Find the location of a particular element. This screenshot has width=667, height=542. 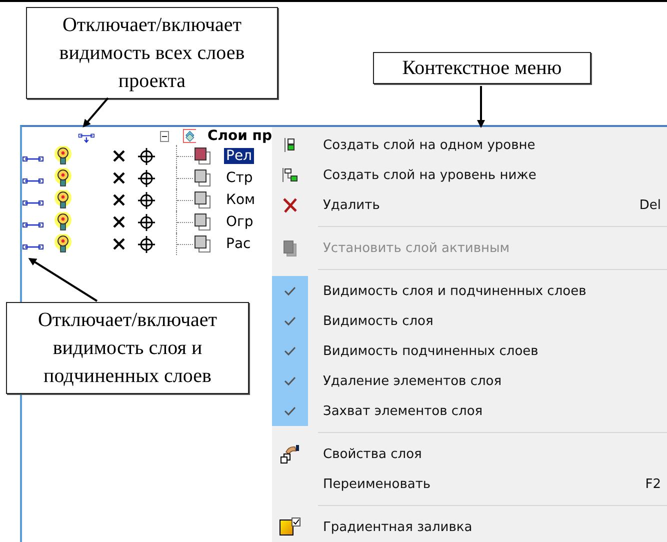

menu-item: Видимость слоя и подчиненных слоев is located at coordinates (469, 291).